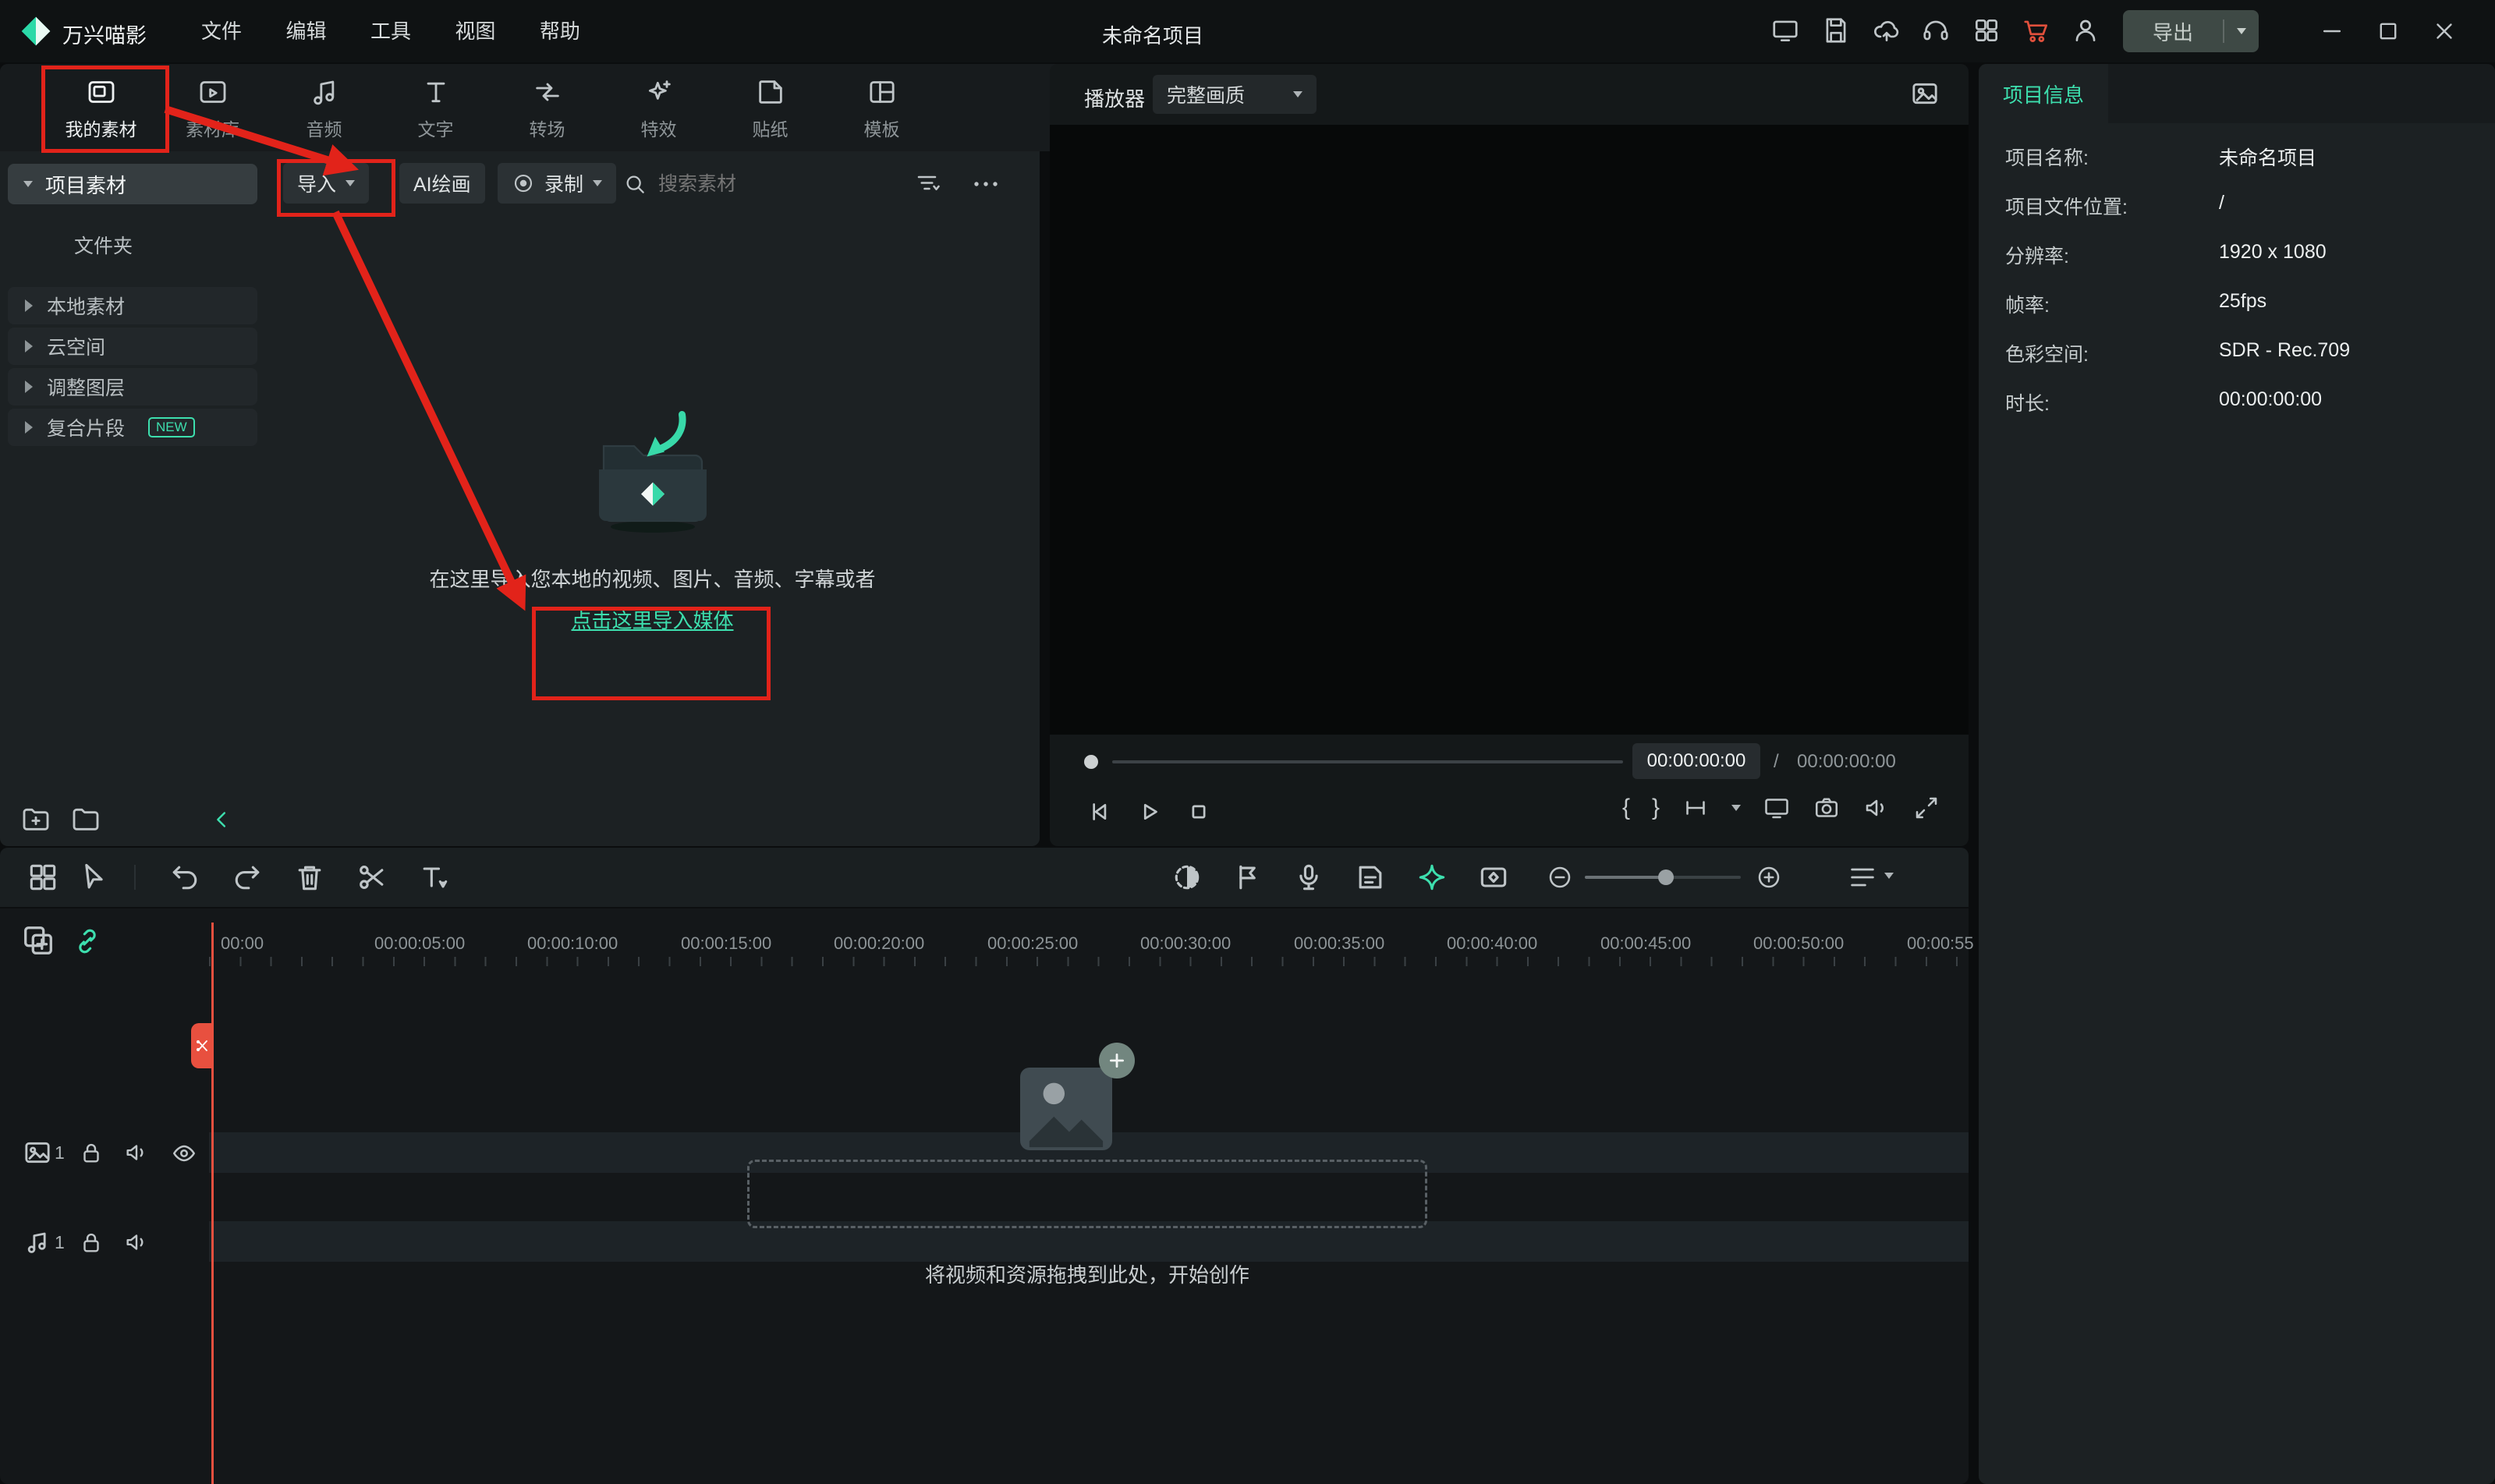 This screenshot has height=1484, width=2495. Describe the element at coordinates (2241, 31) in the screenshot. I see `export-dropdown-icon` at that location.